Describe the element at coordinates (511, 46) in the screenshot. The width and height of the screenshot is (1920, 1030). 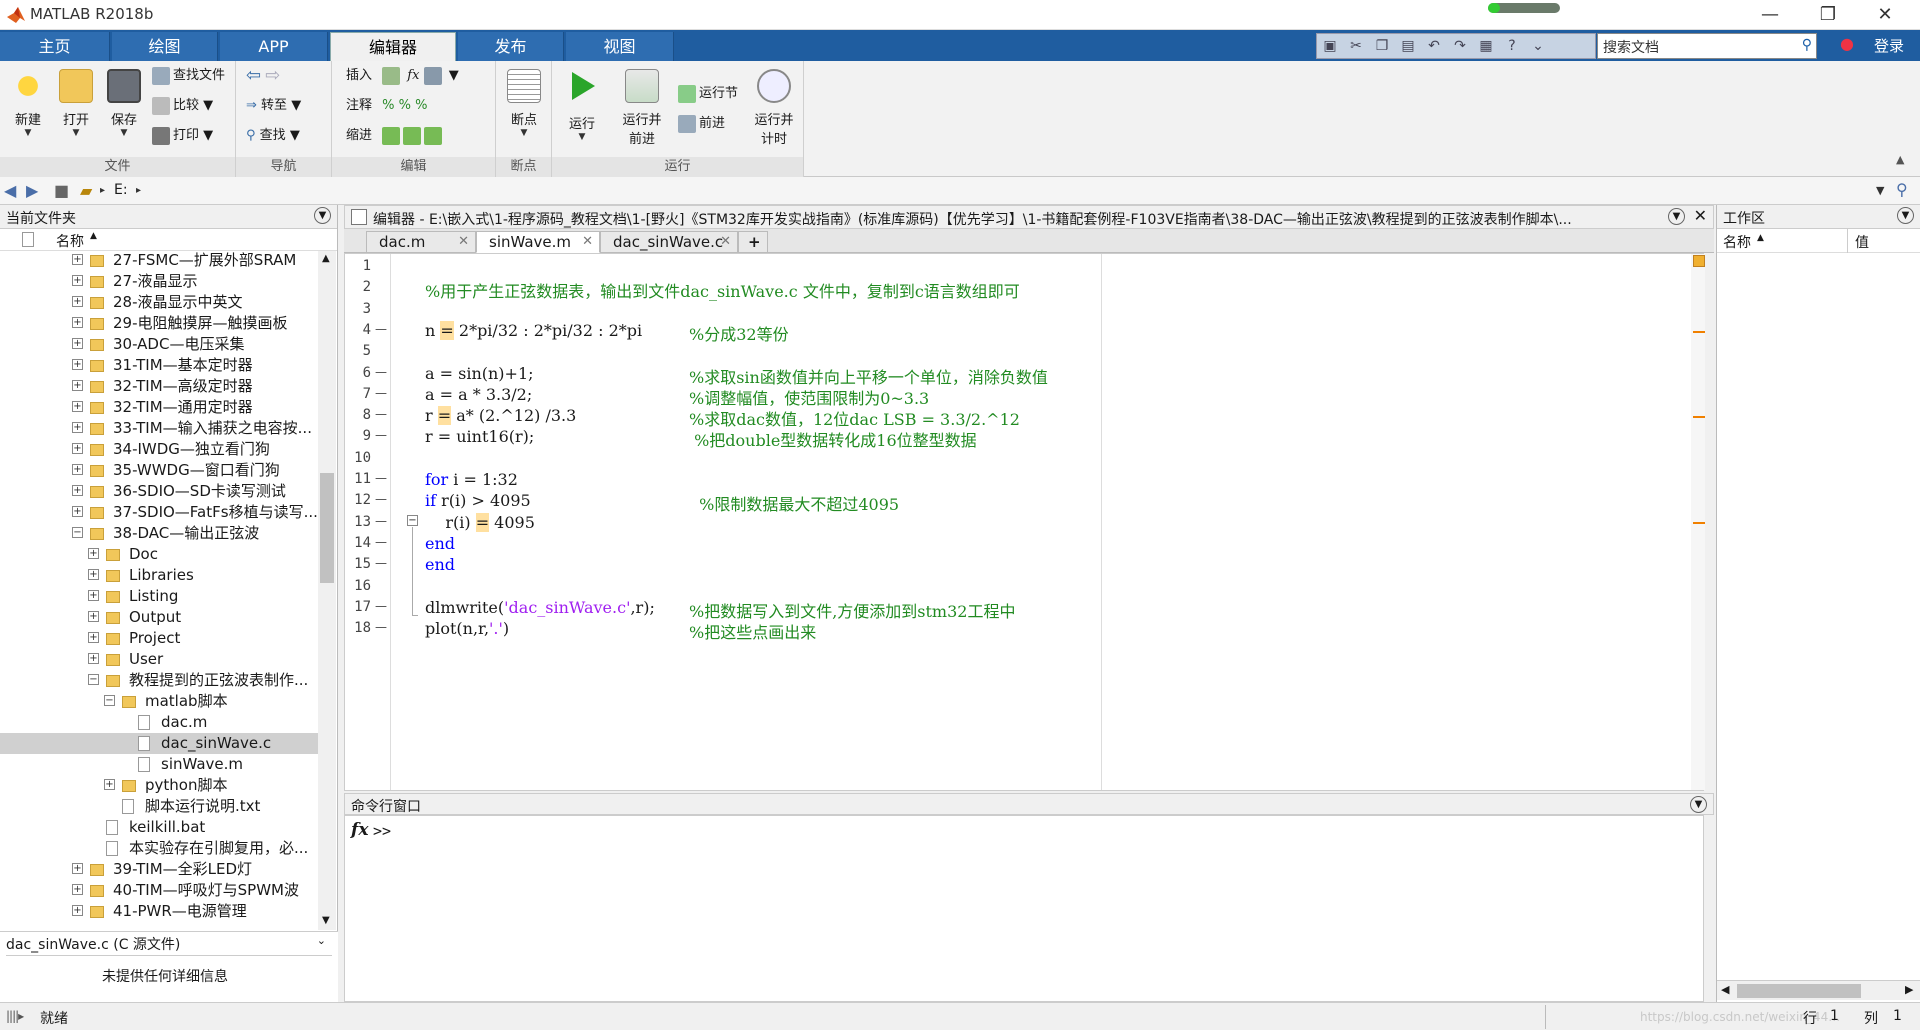
I see `tab-publish: 发布` at that location.